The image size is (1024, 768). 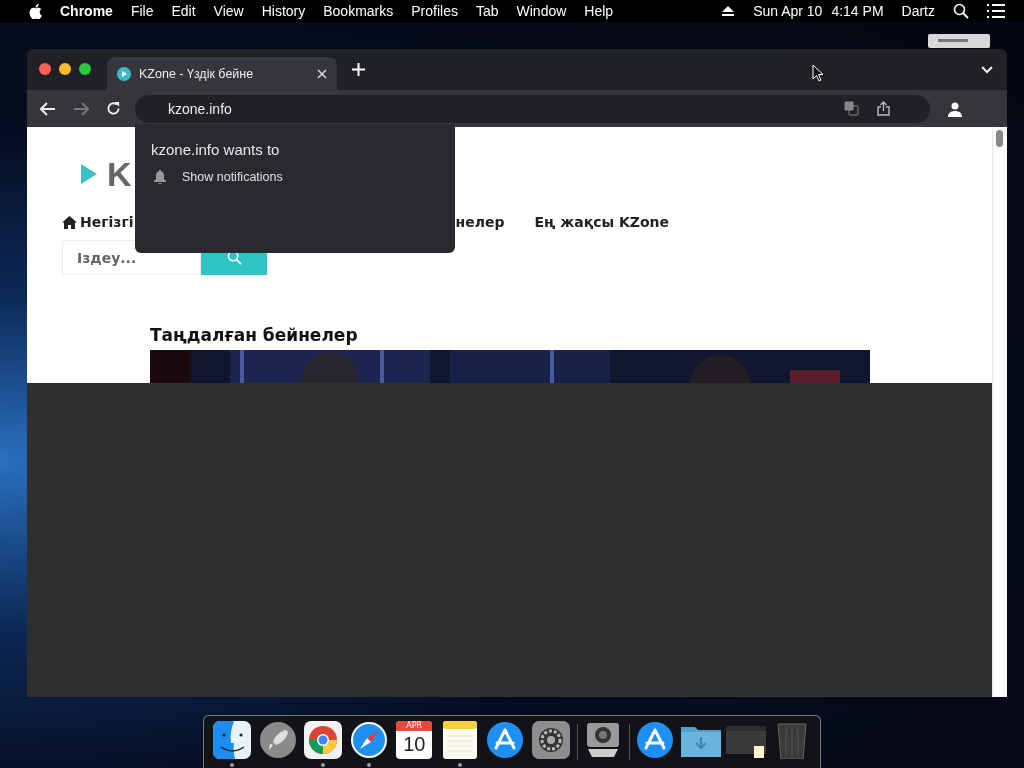 What do you see at coordinates (98, 222) in the screenshot?
I see `nav-link: Негізгі` at bounding box center [98, 222].